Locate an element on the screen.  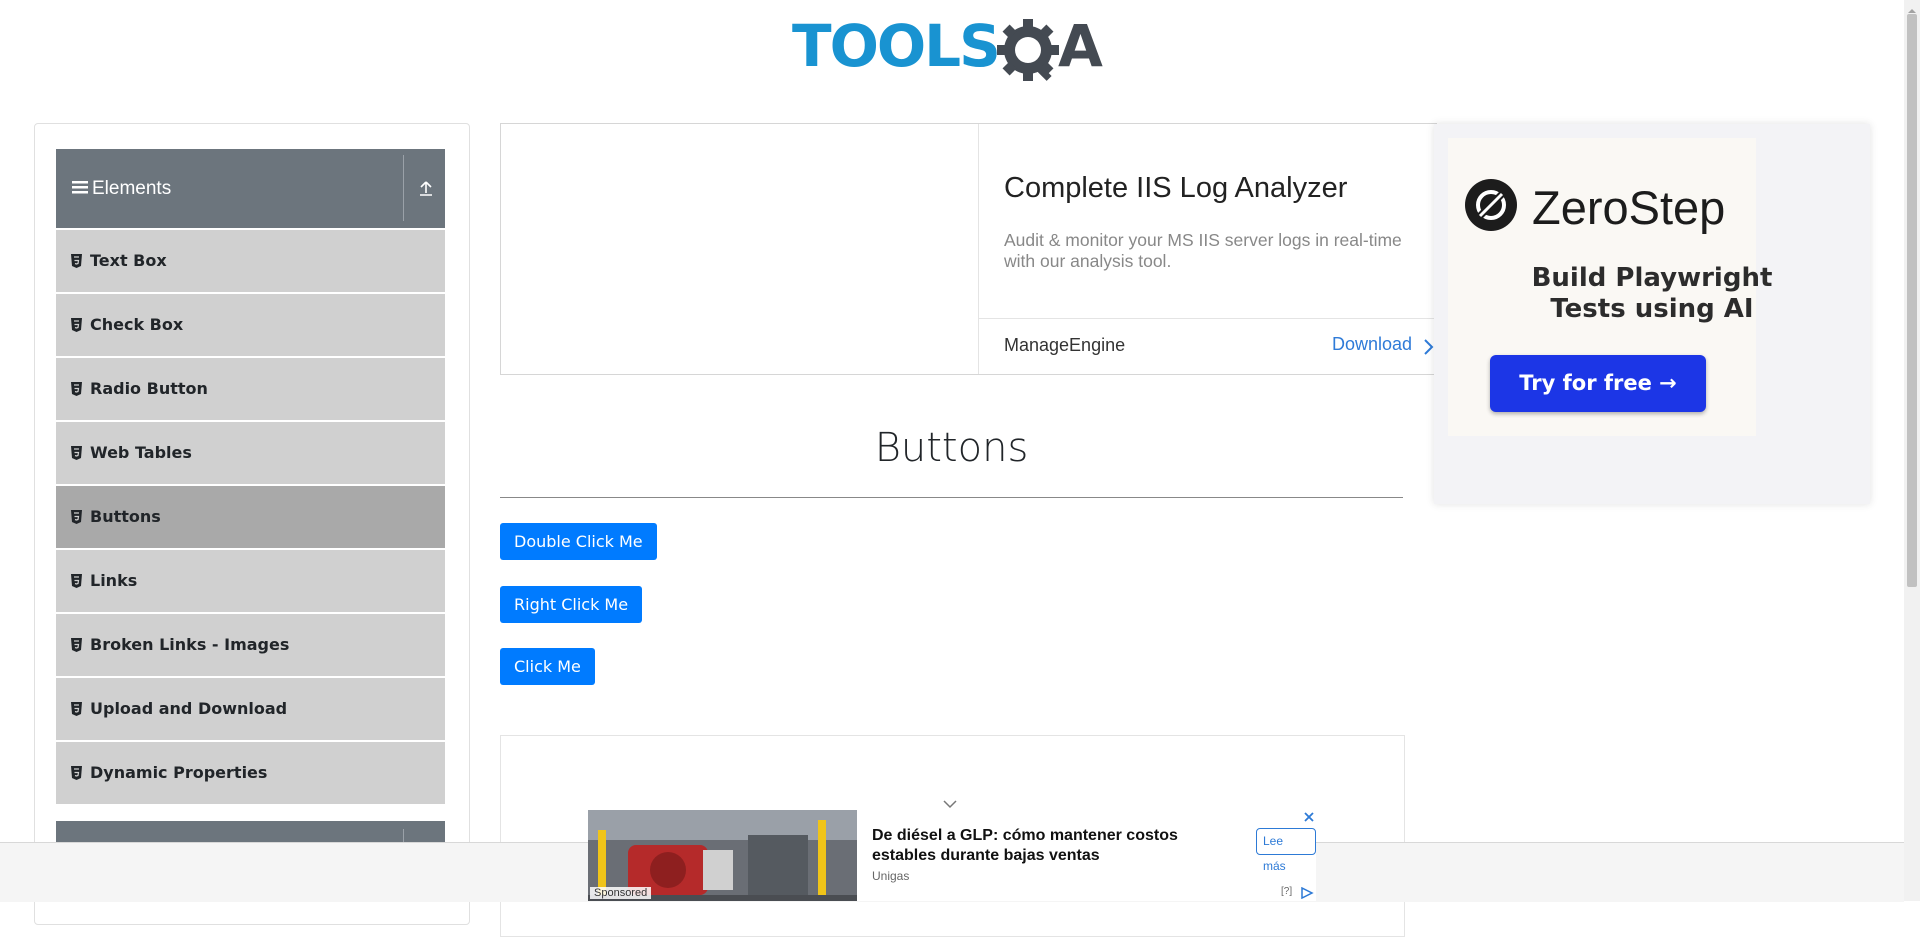
ad-help: [?] is located at coordinates (1286, 891).